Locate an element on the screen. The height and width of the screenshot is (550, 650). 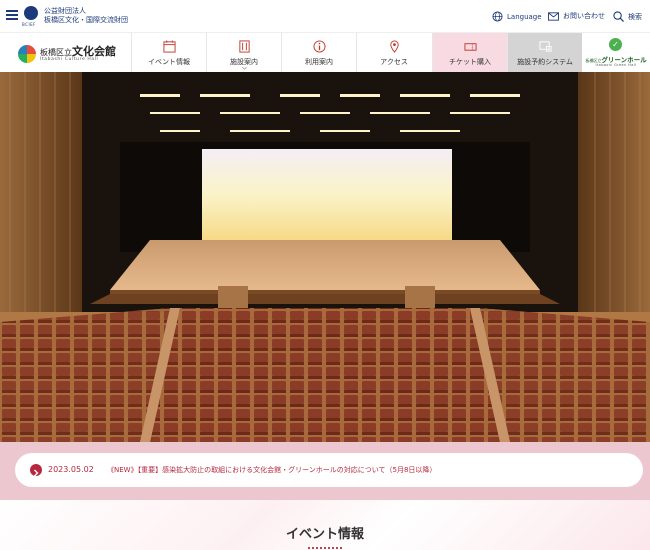
calendar-icon is located at coordinates (169, 46).